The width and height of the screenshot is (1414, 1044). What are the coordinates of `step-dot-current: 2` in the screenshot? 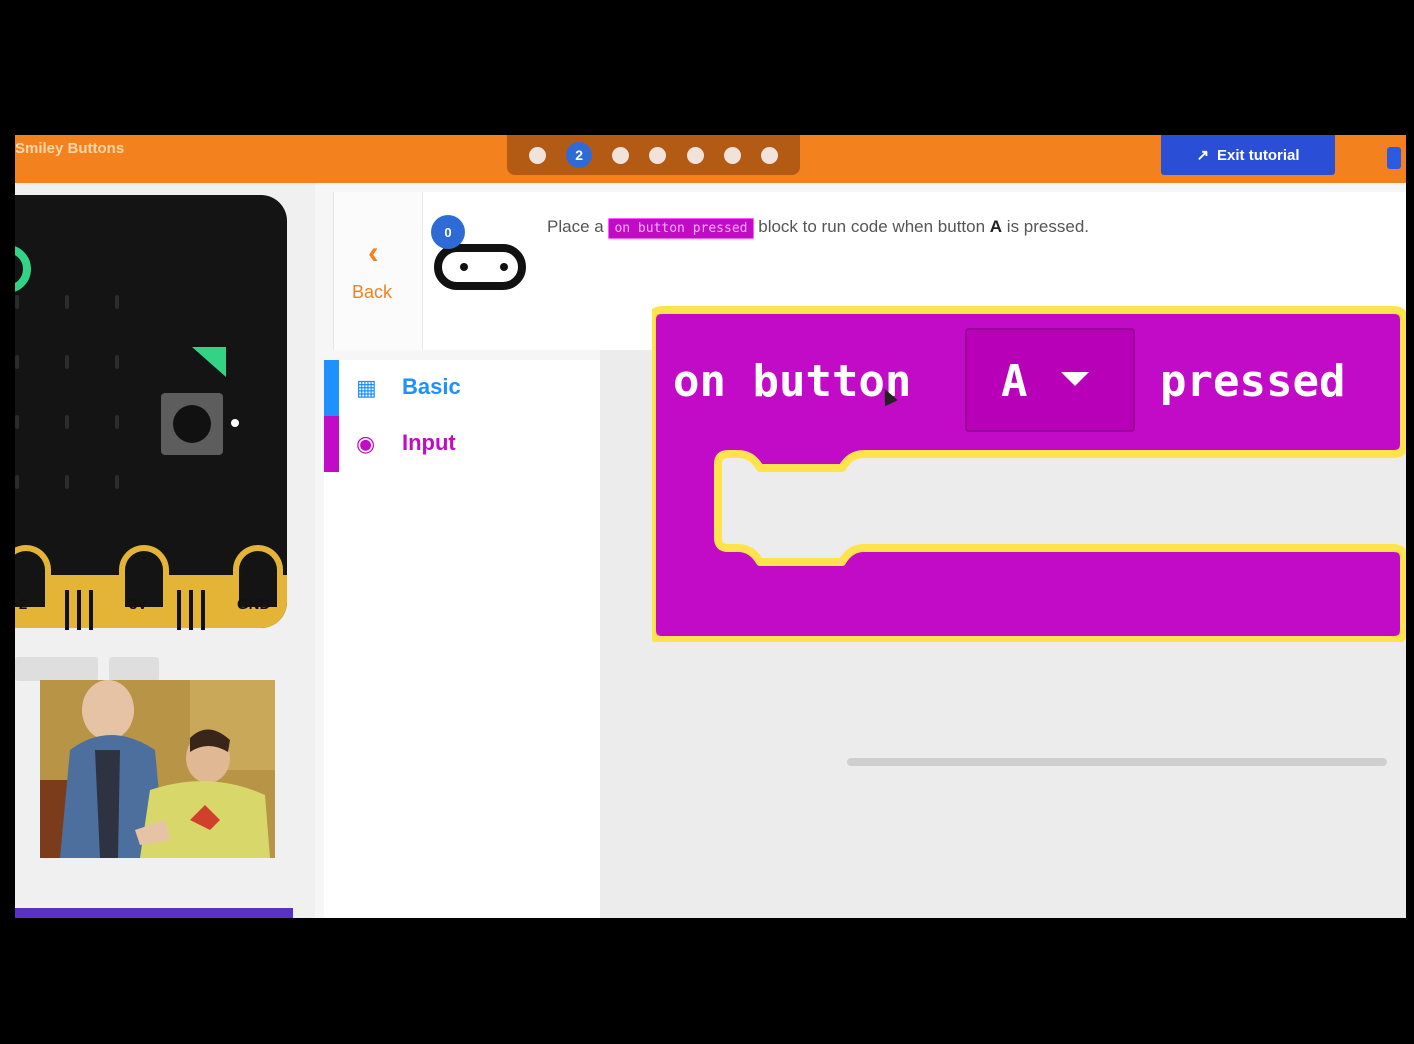 It's located at (579, 155).